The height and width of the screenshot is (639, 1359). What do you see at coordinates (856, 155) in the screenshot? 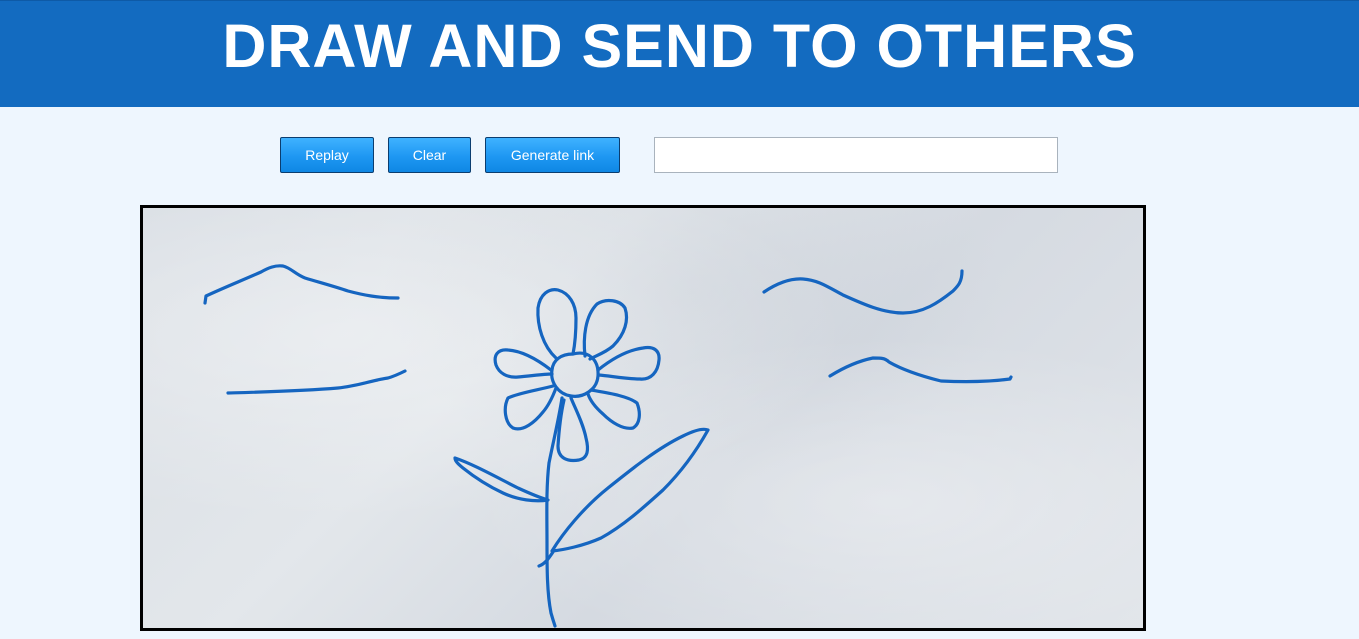
I see `link-output-field` at bounding box center [856, 155].